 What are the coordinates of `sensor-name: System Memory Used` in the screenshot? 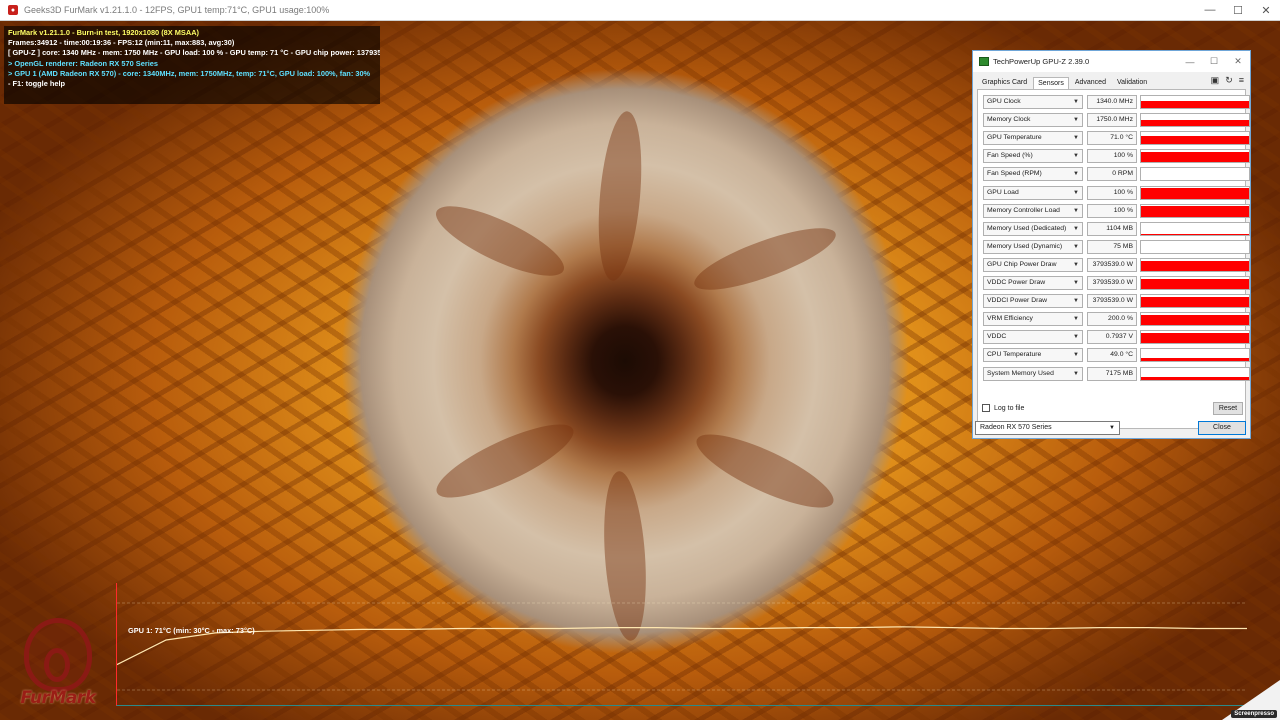 It's located at (1020, 373).